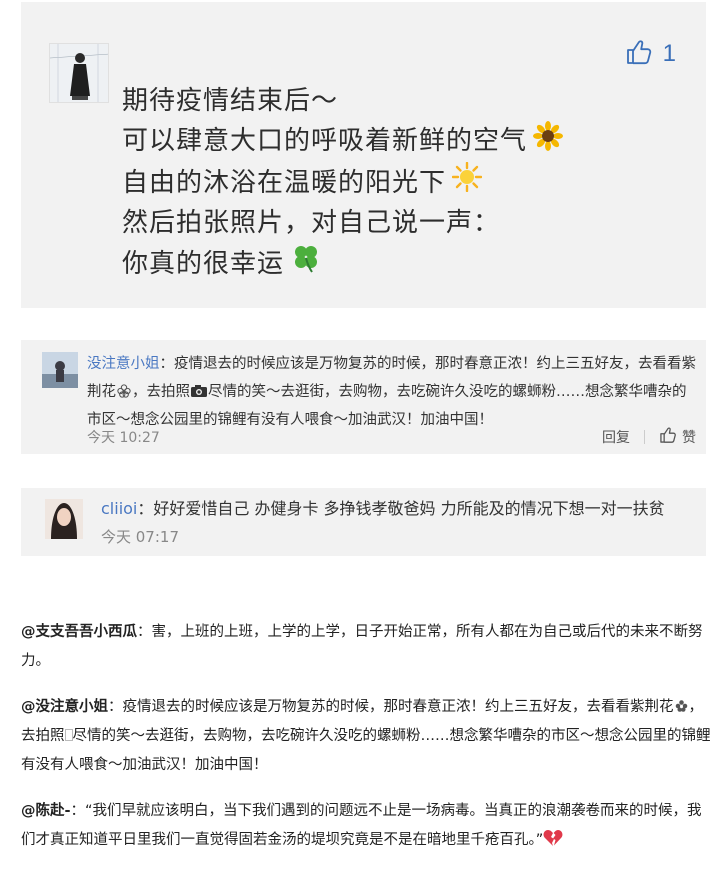 The width and height of the screenshot is (720, 877). Describe the element at coordinates (391, 437) in the screenshot. I see `comment-footer: 今天 10:27 回复 赞` at that location.